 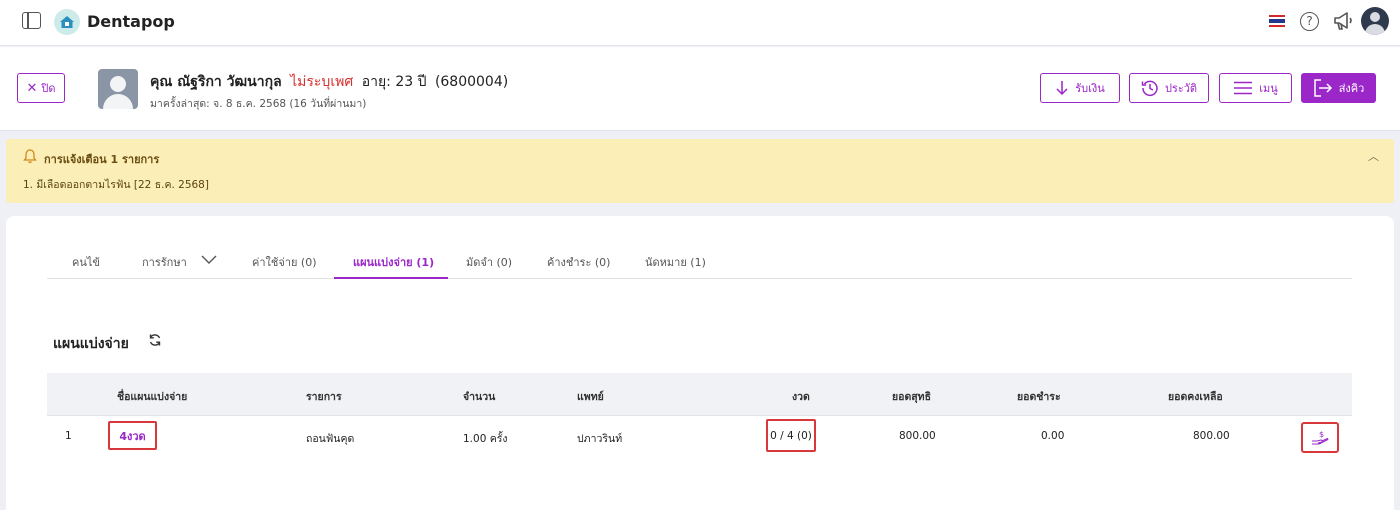 I want to click on receive-payment-button: รับเงิน, so click(x=1080, y=88).